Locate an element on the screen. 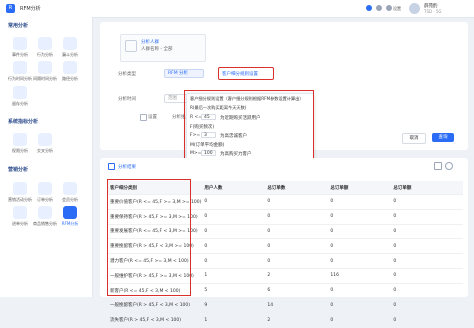 The image size is (474, 328). rfm-icon is located at coordinates (70, 212).